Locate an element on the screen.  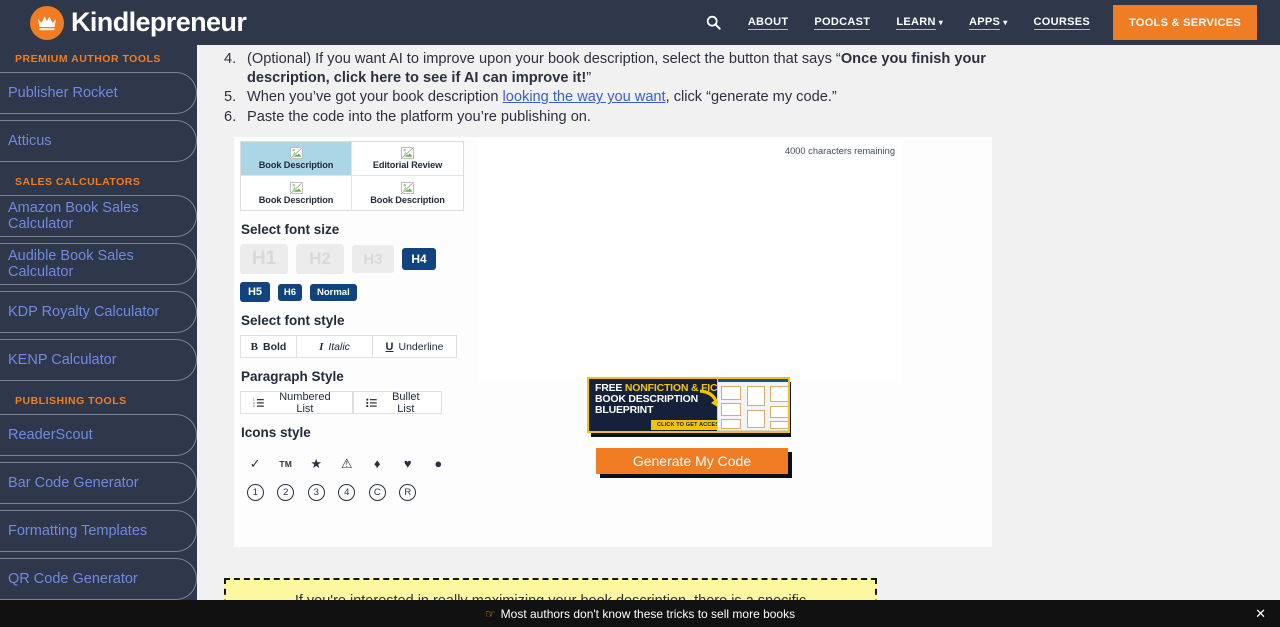
italic-icon: I is located at coordinates (321, 346).